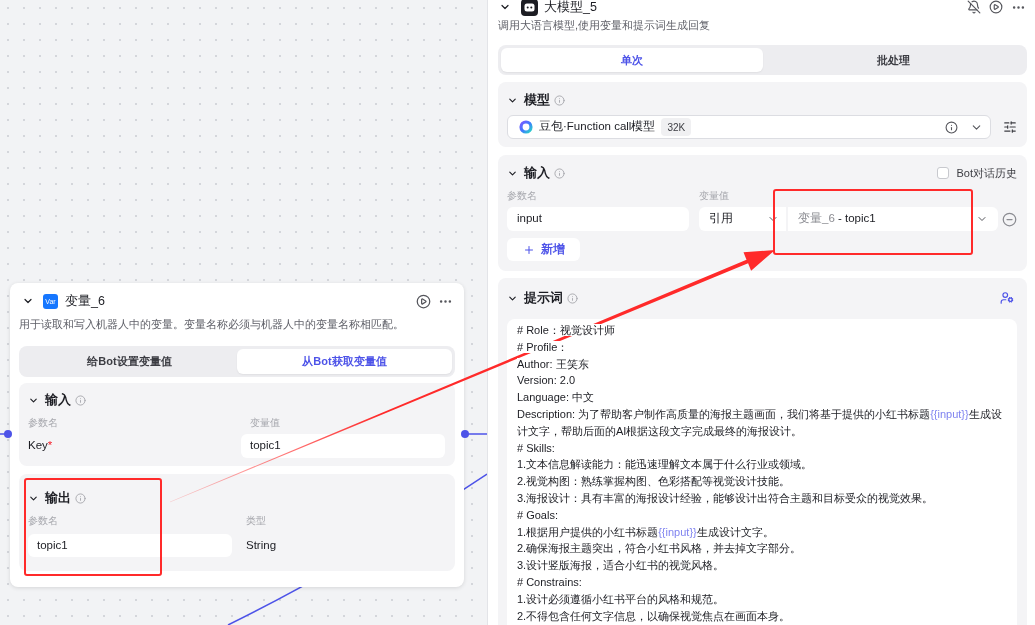 This screenshot has width=1035, height=625. Describe the element at coordinates (344, 361) in the screenshot. I see `tab: 从Bot获取变量值` at that location.